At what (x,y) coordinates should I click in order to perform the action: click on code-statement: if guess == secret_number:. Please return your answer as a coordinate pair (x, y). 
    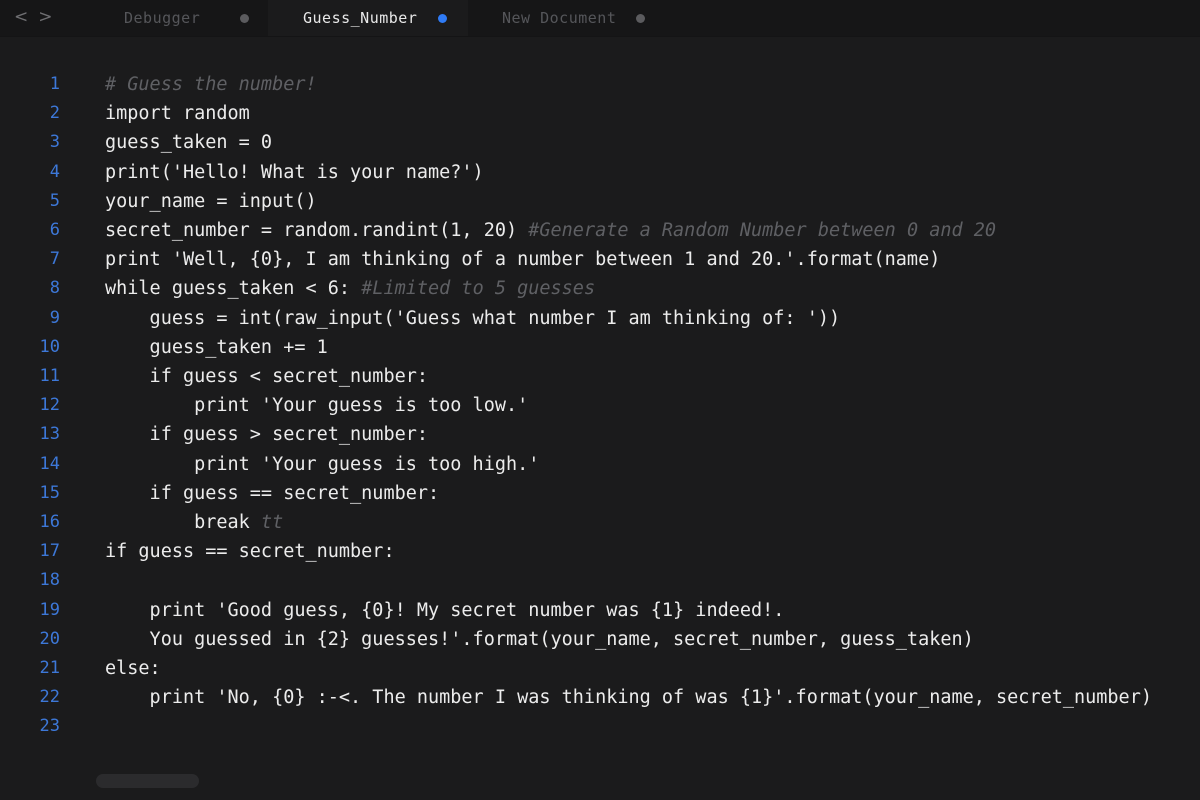
    Looking at the image, I should click on (272, 493).